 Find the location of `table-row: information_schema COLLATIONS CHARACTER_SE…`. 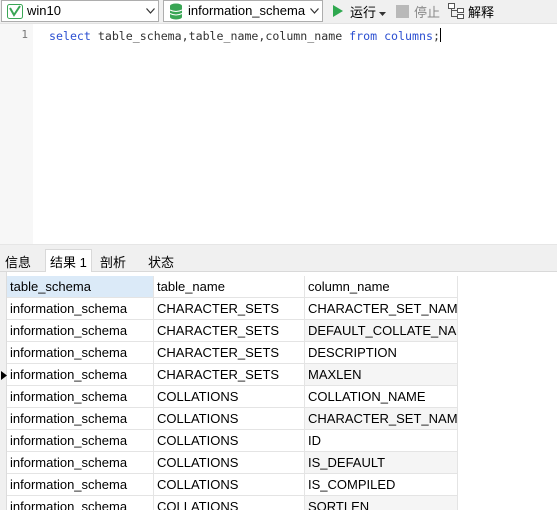

table-row: information_schema COLLATIONS CHARACTER_SE… is located at coordinates (232, 419).